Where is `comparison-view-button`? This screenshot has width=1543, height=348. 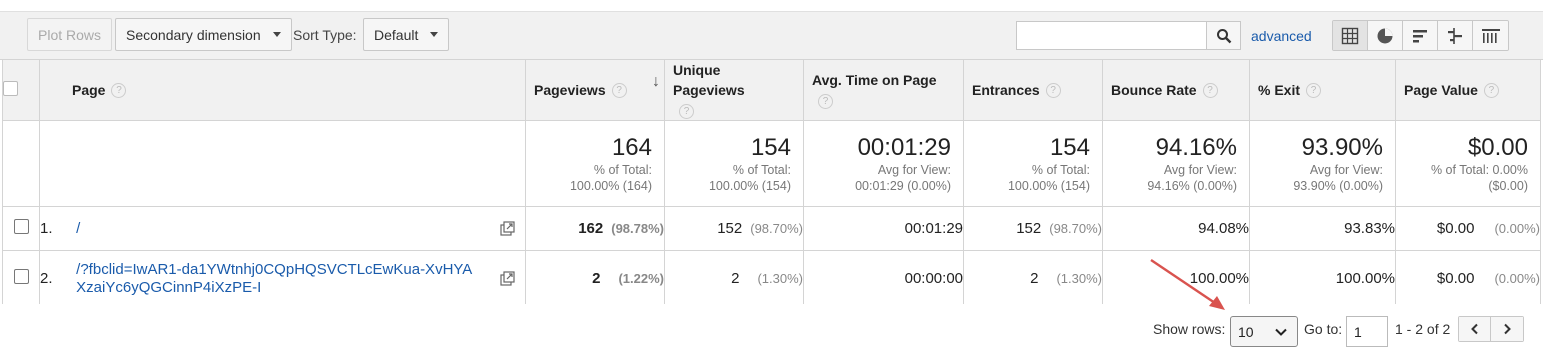 comparison-view-button is located at coordinates (1455, 35).